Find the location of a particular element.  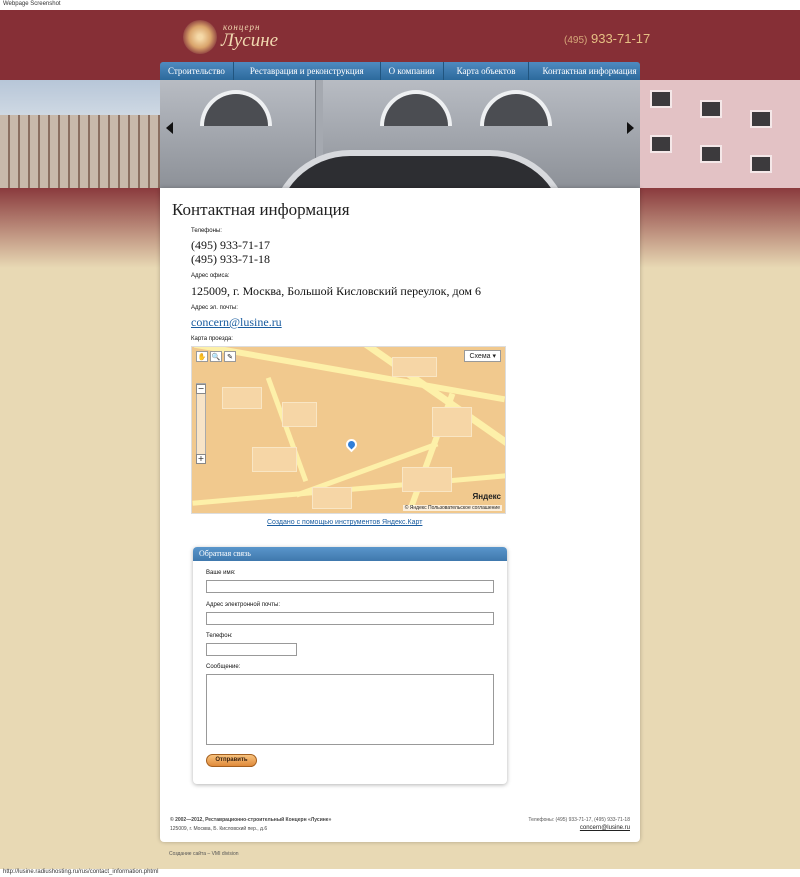

nav-about: О компании is located at coordinates (412, 71).